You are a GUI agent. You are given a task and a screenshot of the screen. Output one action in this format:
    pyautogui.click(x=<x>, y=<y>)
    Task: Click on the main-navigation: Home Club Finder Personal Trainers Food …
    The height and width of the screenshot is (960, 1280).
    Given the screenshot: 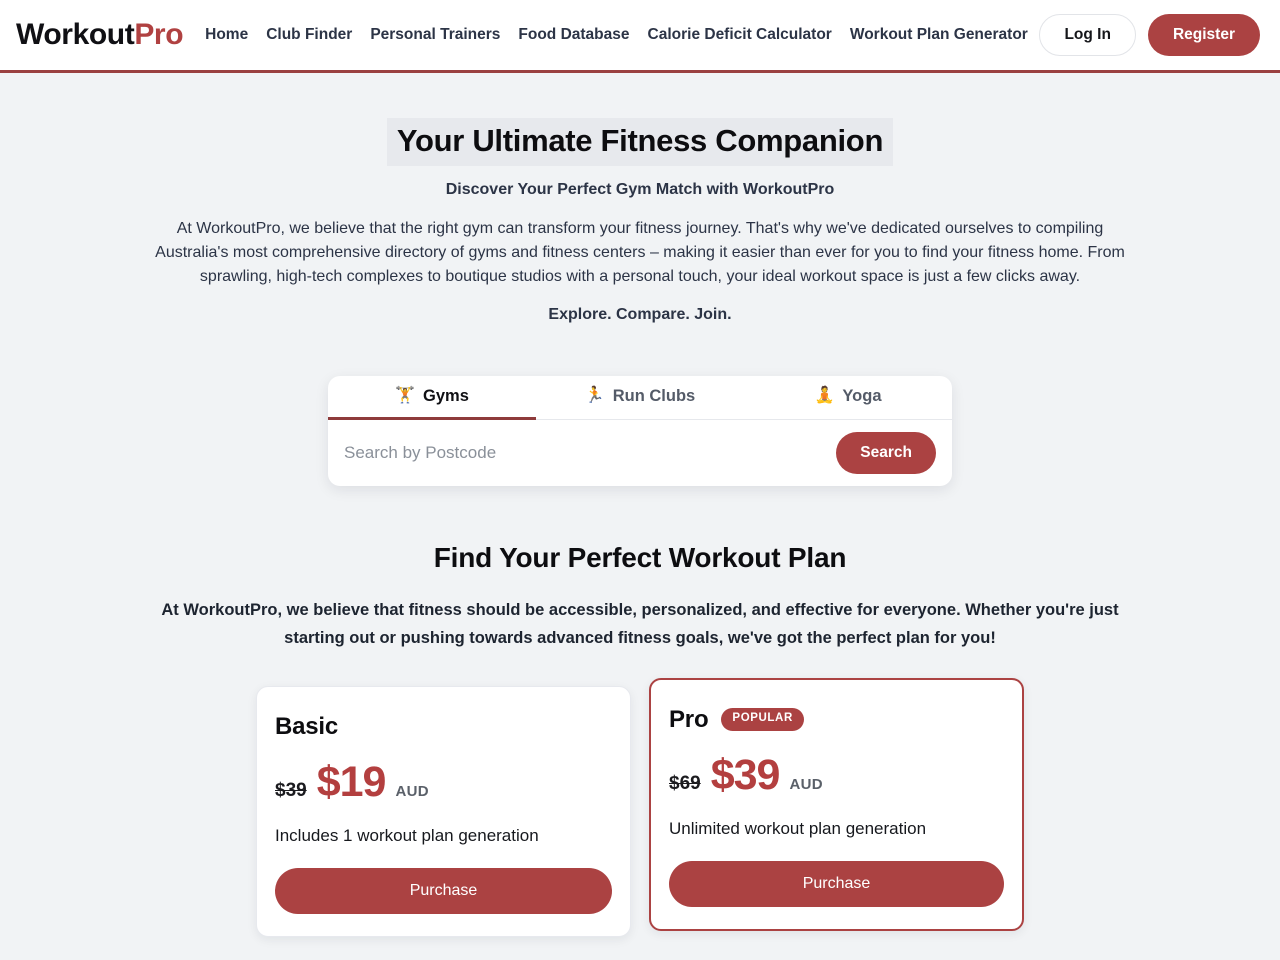 What is the action you would take?
    pyautogui.click(x=622, y=35)
    